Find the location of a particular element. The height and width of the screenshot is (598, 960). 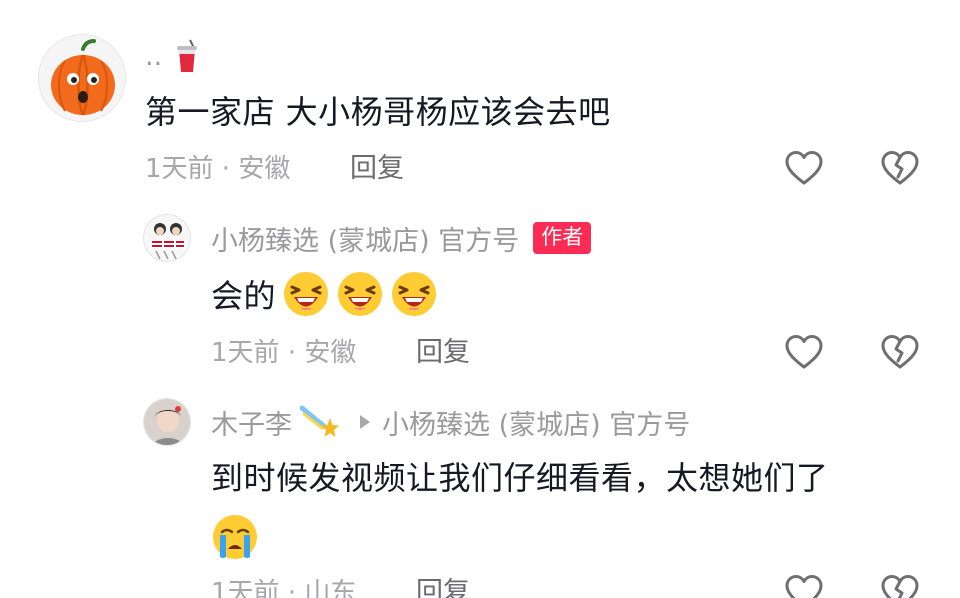

comment-1-reply-button: 回复 is located at coordinates (377, 169).